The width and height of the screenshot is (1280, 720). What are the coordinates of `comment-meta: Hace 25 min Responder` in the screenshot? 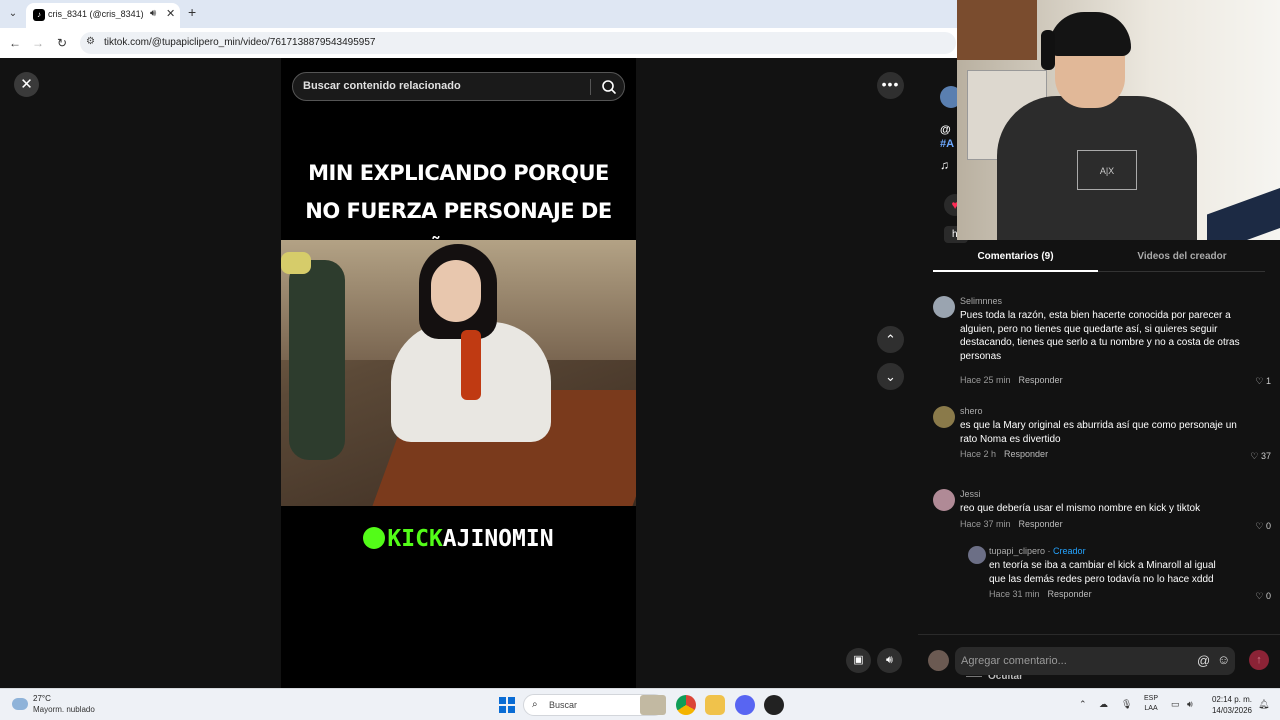 It's located at (1011, 380).